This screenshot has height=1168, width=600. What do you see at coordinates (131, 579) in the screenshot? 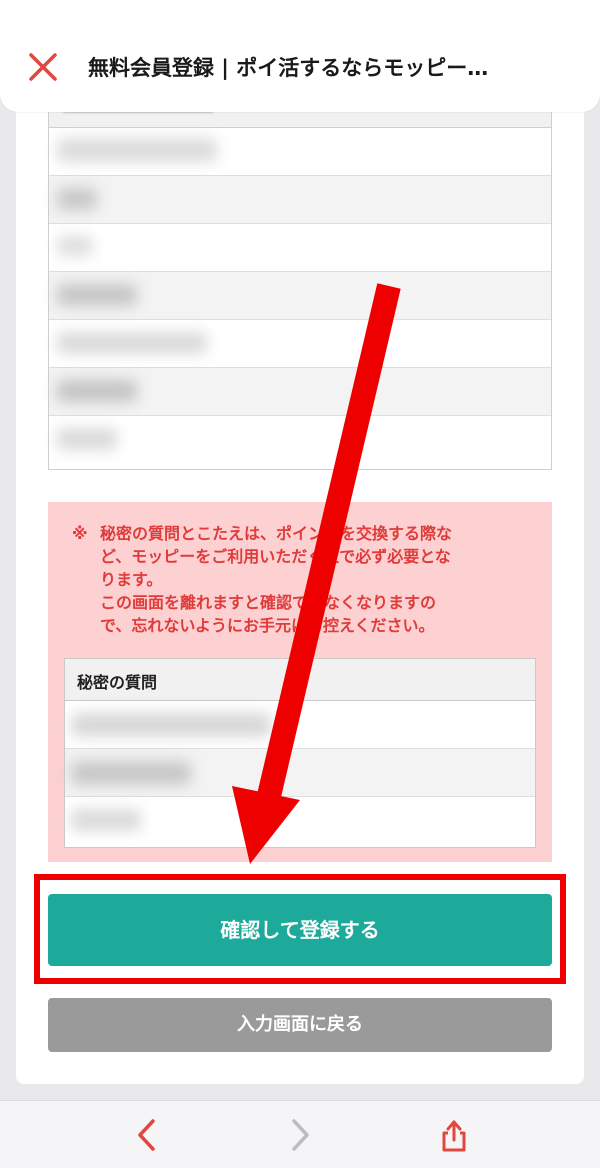
I see `notice-line: ります。` at bounding box center [131, 579].